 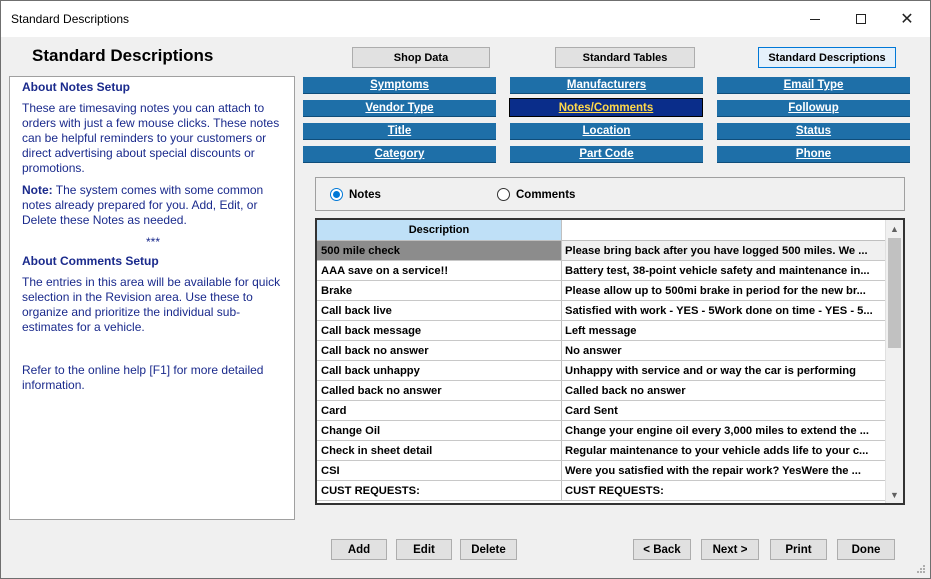 I want to click on row-description: AAA save on a service!!, so click(x=439, y=270).